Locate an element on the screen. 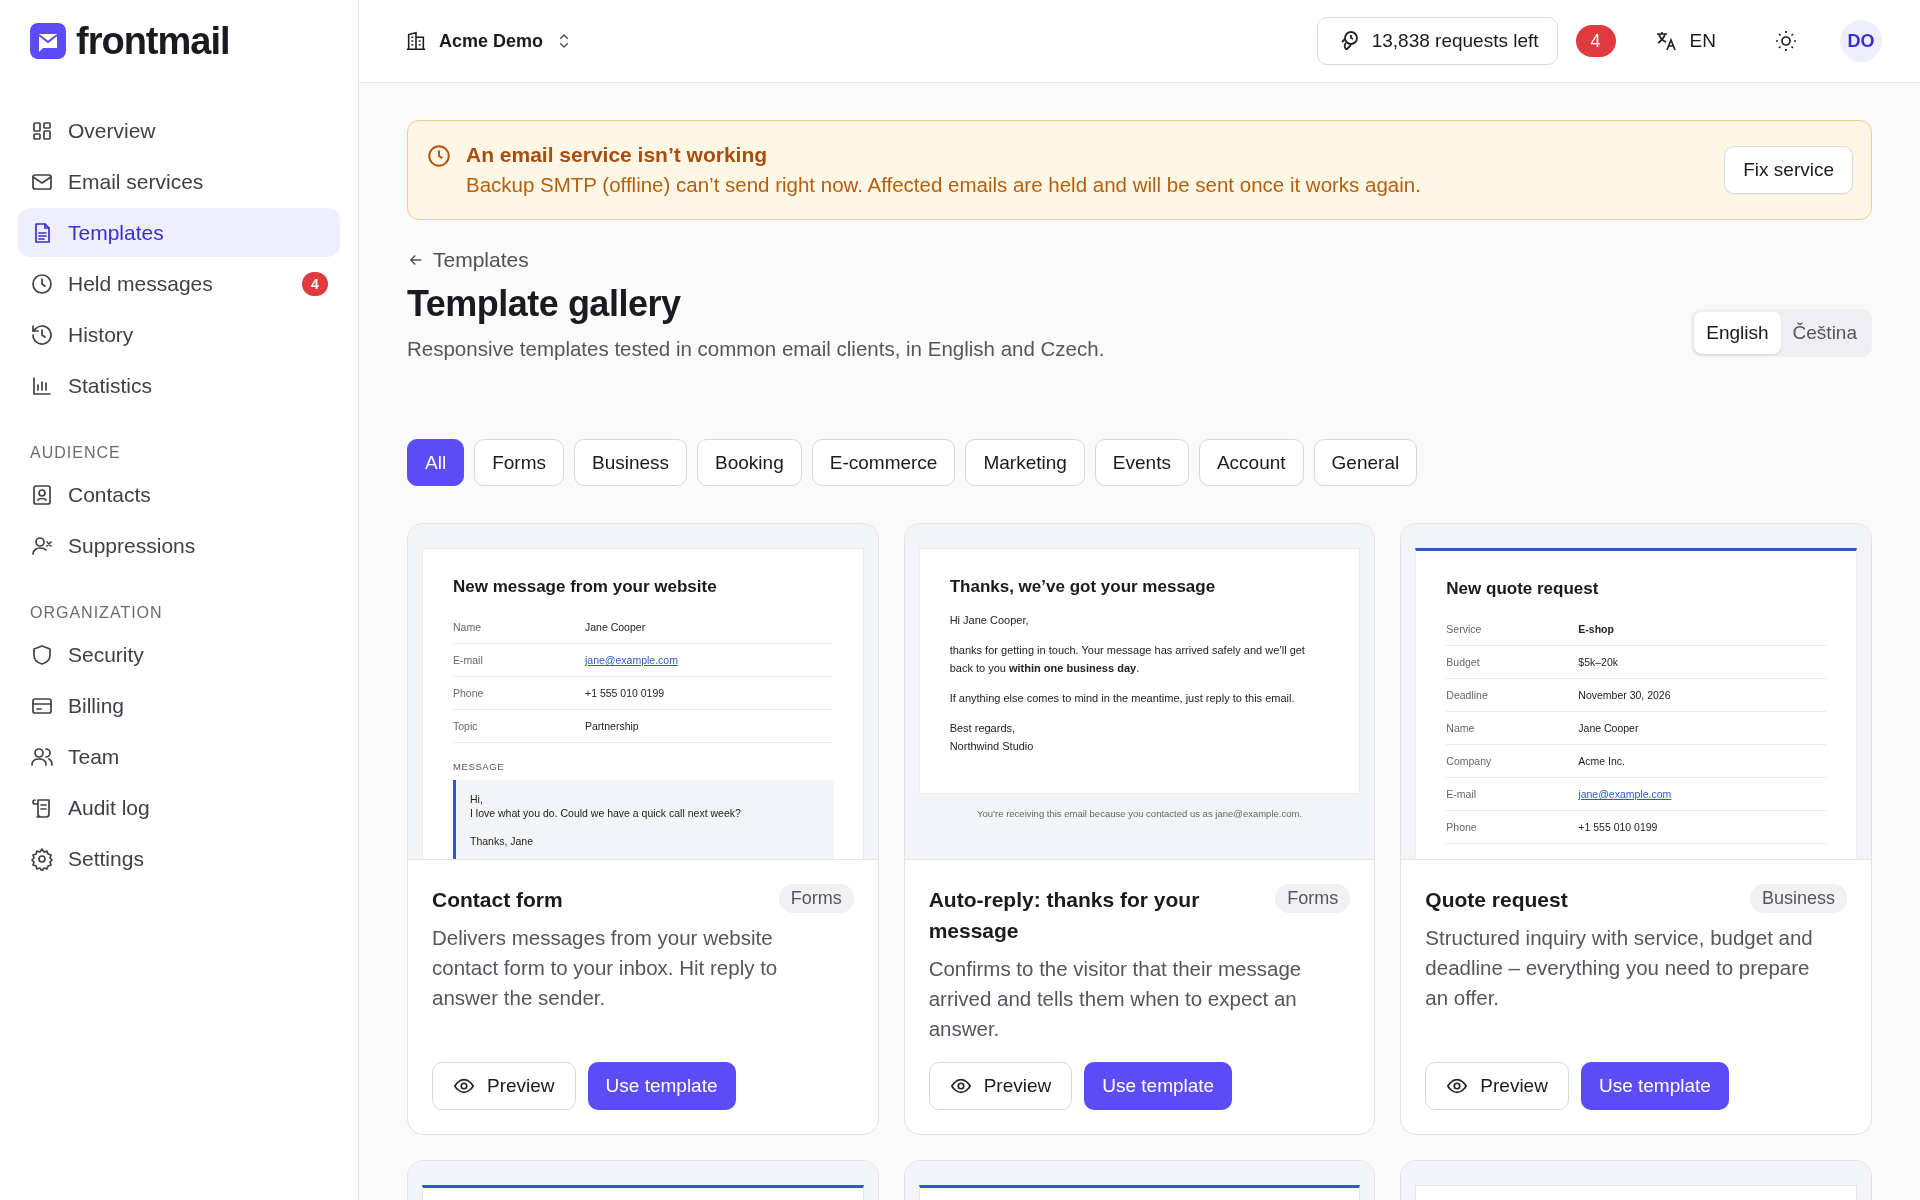 The width and height of the screenshot is (1920, 1200). message-line: Hi, I love what you do. Could we have a quick call next week? is located at coordinates (605, 806).